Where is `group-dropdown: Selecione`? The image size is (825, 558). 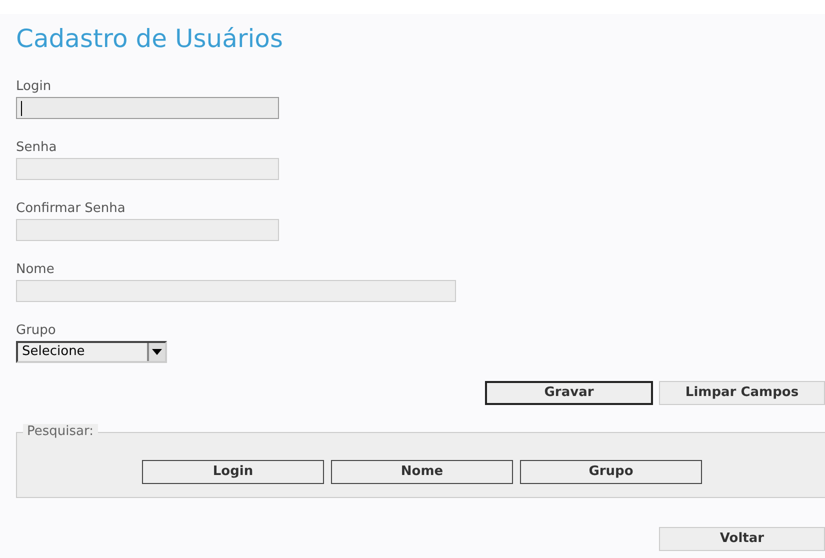 group-dropdown: Selecione is located at coordinates (91, 352).